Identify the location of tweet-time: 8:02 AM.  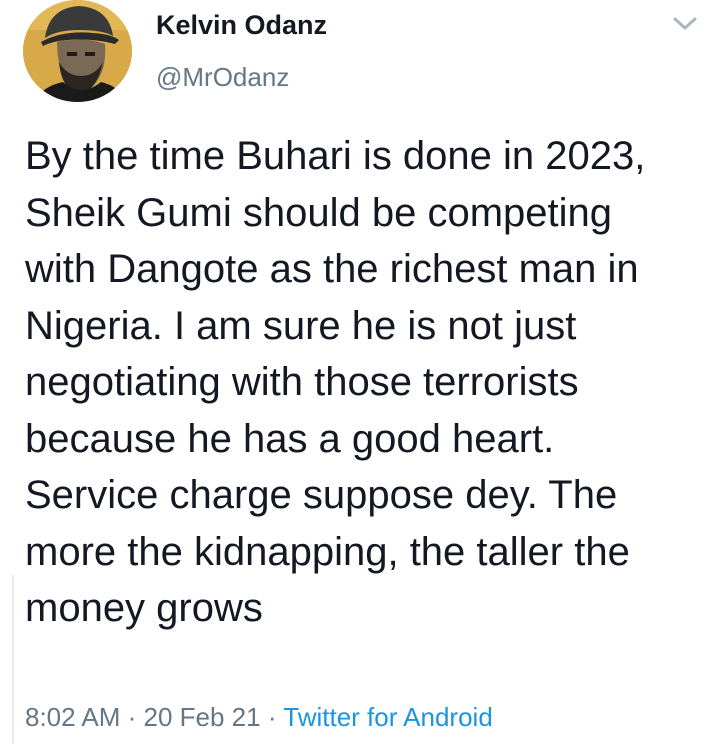
(72, 717).